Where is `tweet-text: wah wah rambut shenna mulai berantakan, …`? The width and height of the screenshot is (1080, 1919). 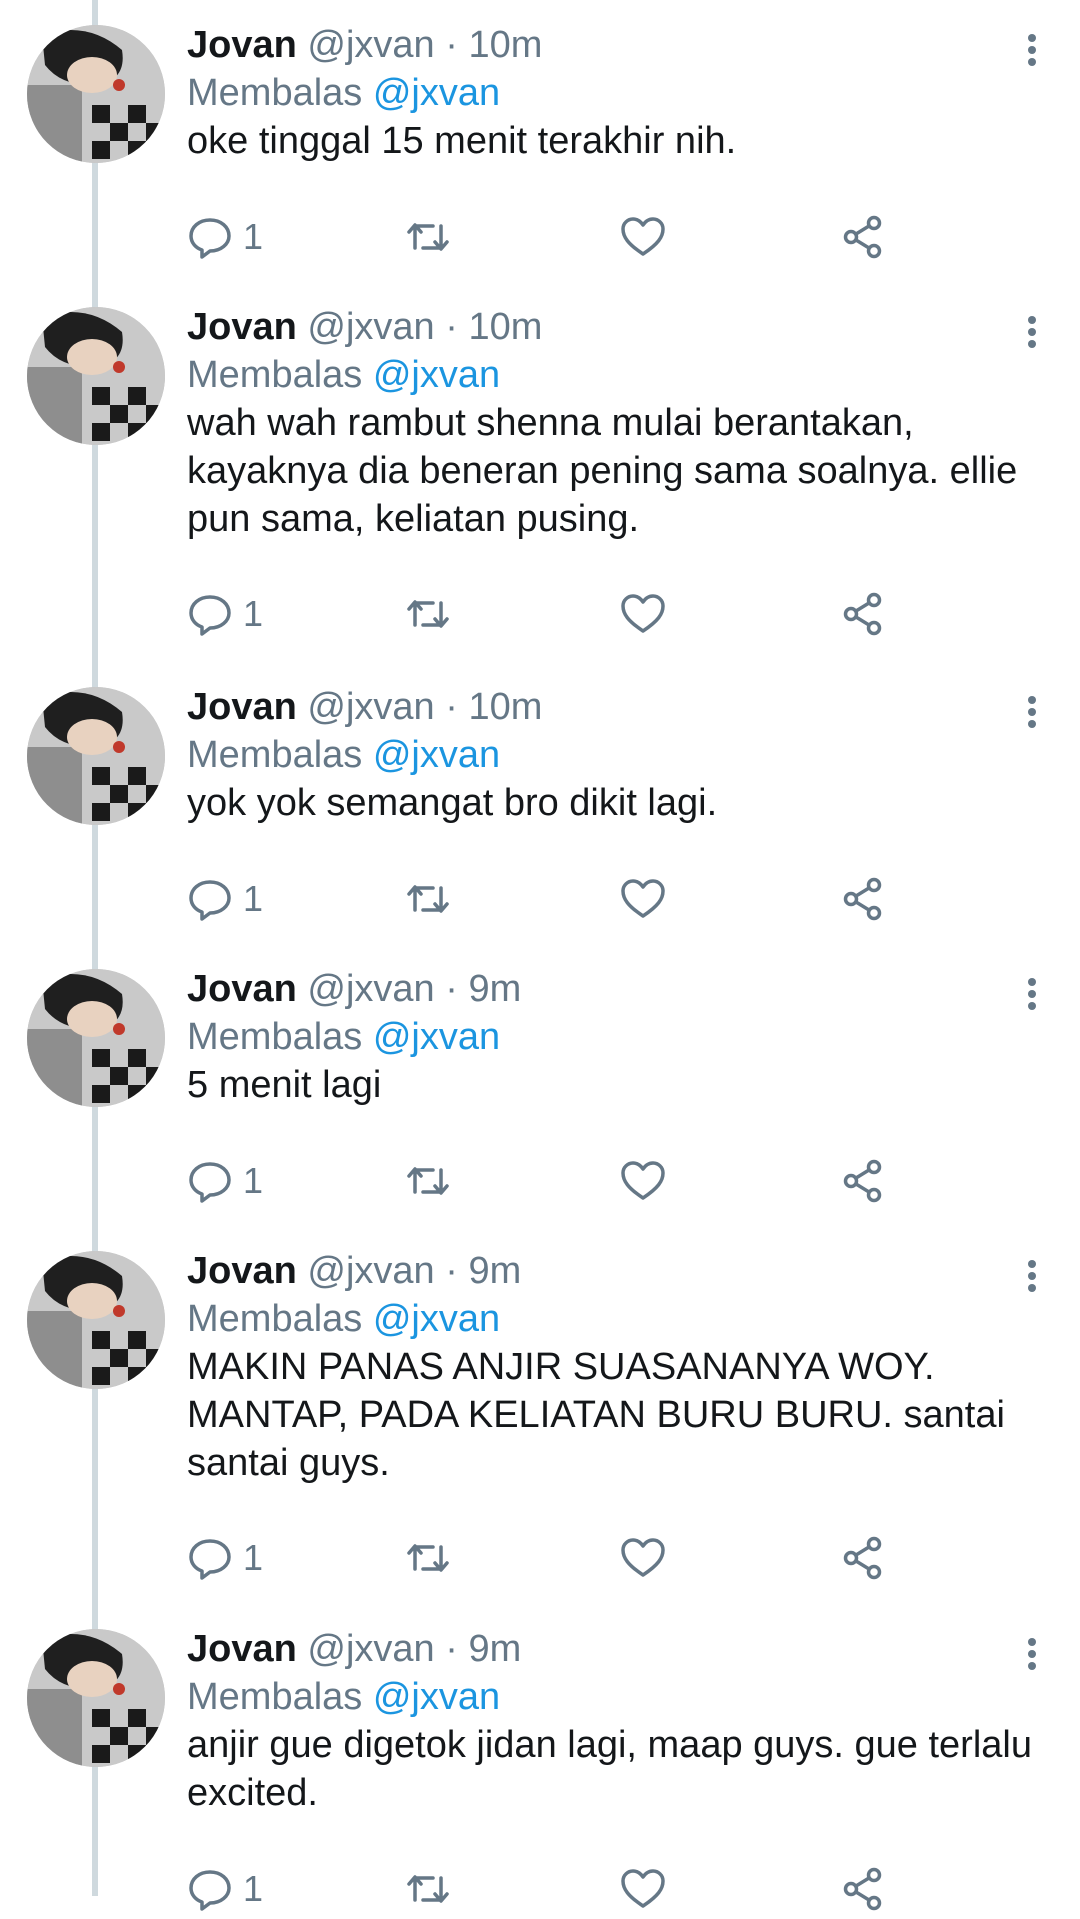 tweet-text: wah wah rambut shenna mulai berantakan, … is located at coordinates (602, 471).